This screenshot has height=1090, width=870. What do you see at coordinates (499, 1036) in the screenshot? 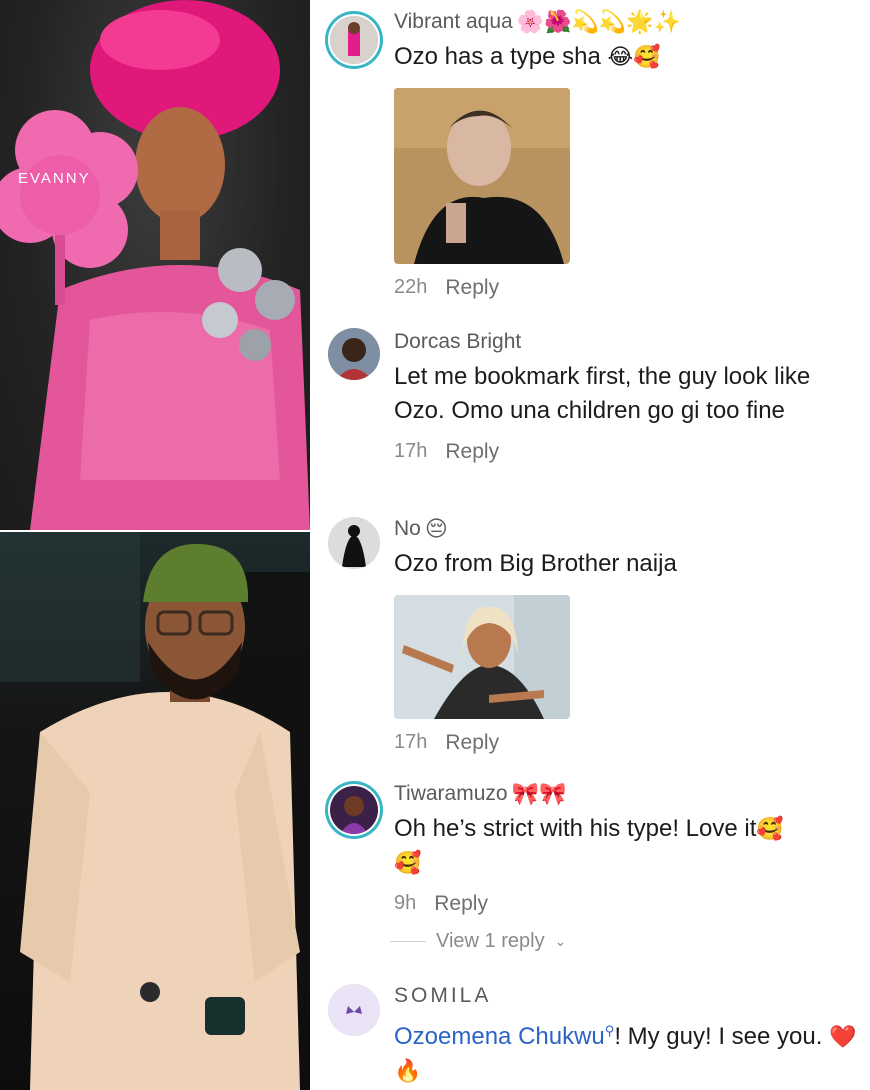
I see `mention-link: Ozoemena Chukwu` at bounding box center [499, 1036].